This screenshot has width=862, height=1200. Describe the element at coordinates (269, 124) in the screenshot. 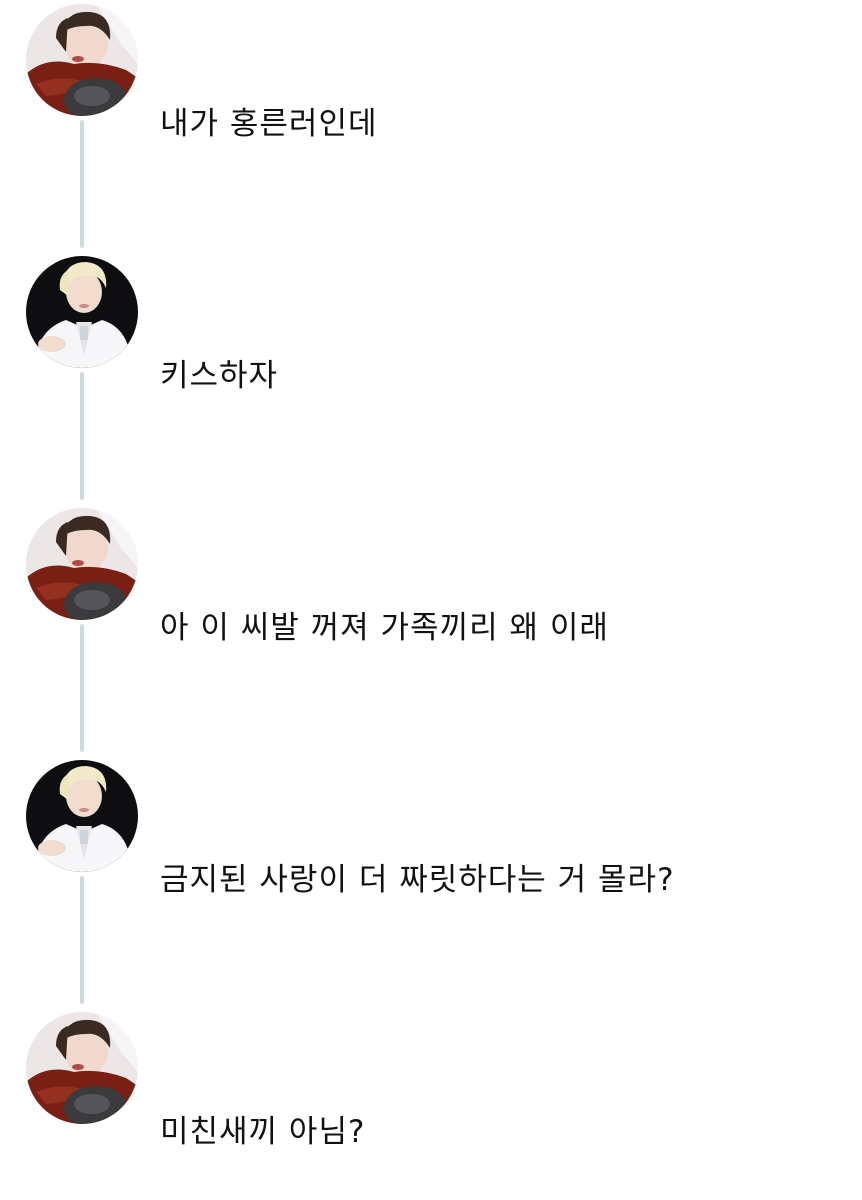

I see `tweet-text: 내가 홍른러인데` at that location.